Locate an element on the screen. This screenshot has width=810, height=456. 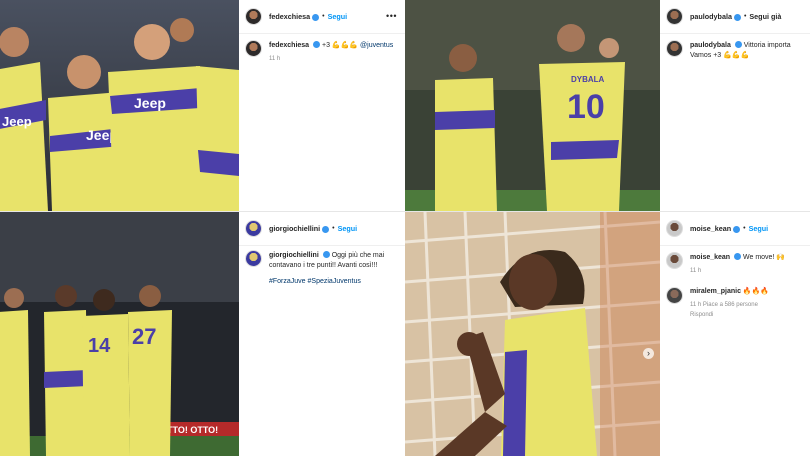
jersey-name-text: DYBALA is located at coordinates (588, 79).